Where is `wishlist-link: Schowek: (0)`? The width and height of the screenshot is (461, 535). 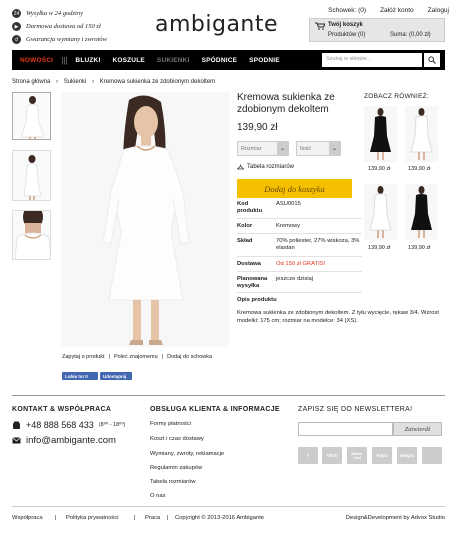 wishlist-link: Schowek: (0) is located at coordinates (347, 10).